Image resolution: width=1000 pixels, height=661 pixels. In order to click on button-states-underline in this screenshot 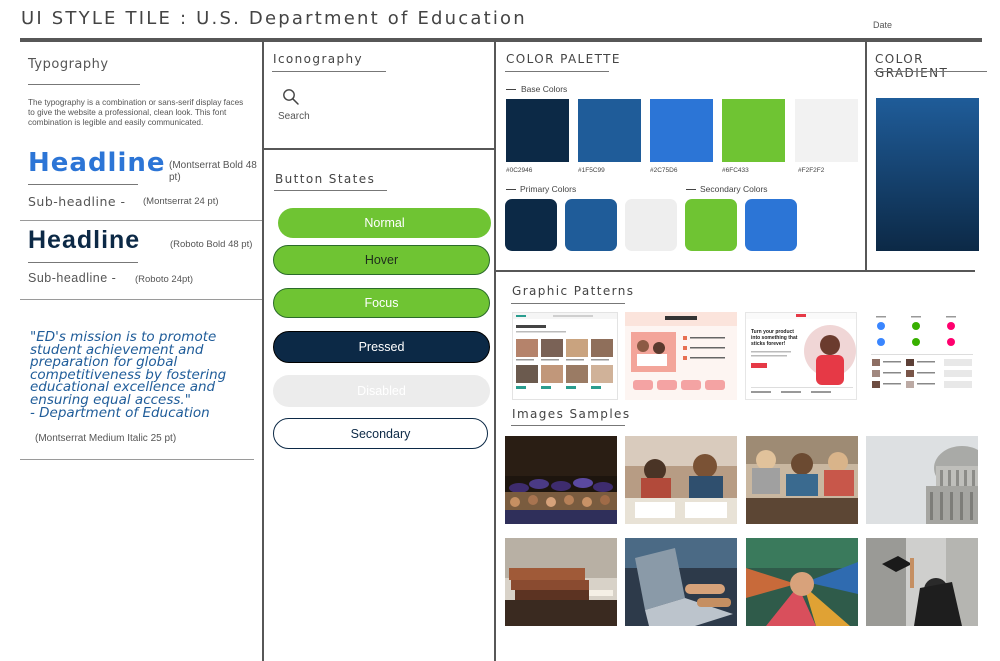, I will do `click(330, 190)`.